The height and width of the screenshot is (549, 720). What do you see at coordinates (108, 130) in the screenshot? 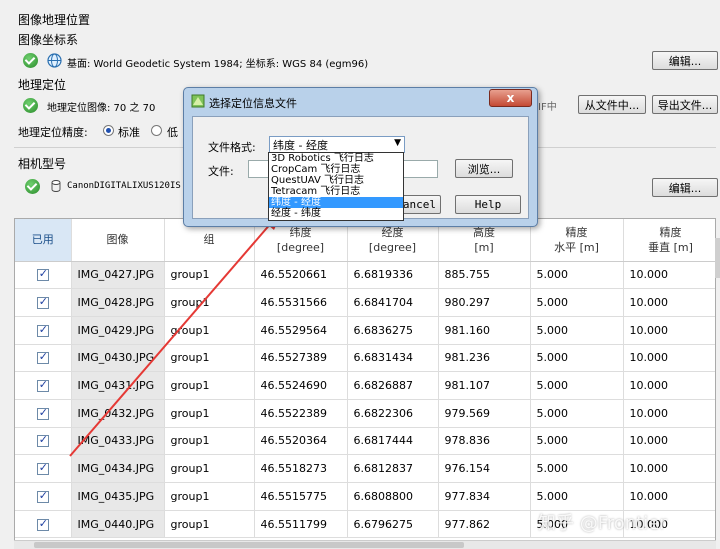
I see `accuracy-standard-radio` at bounding box center [108, 130].